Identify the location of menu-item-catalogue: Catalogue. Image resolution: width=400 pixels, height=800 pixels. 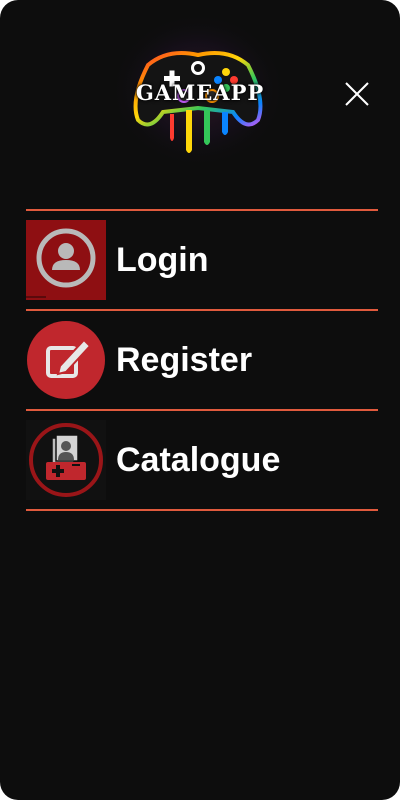
(202, 460).